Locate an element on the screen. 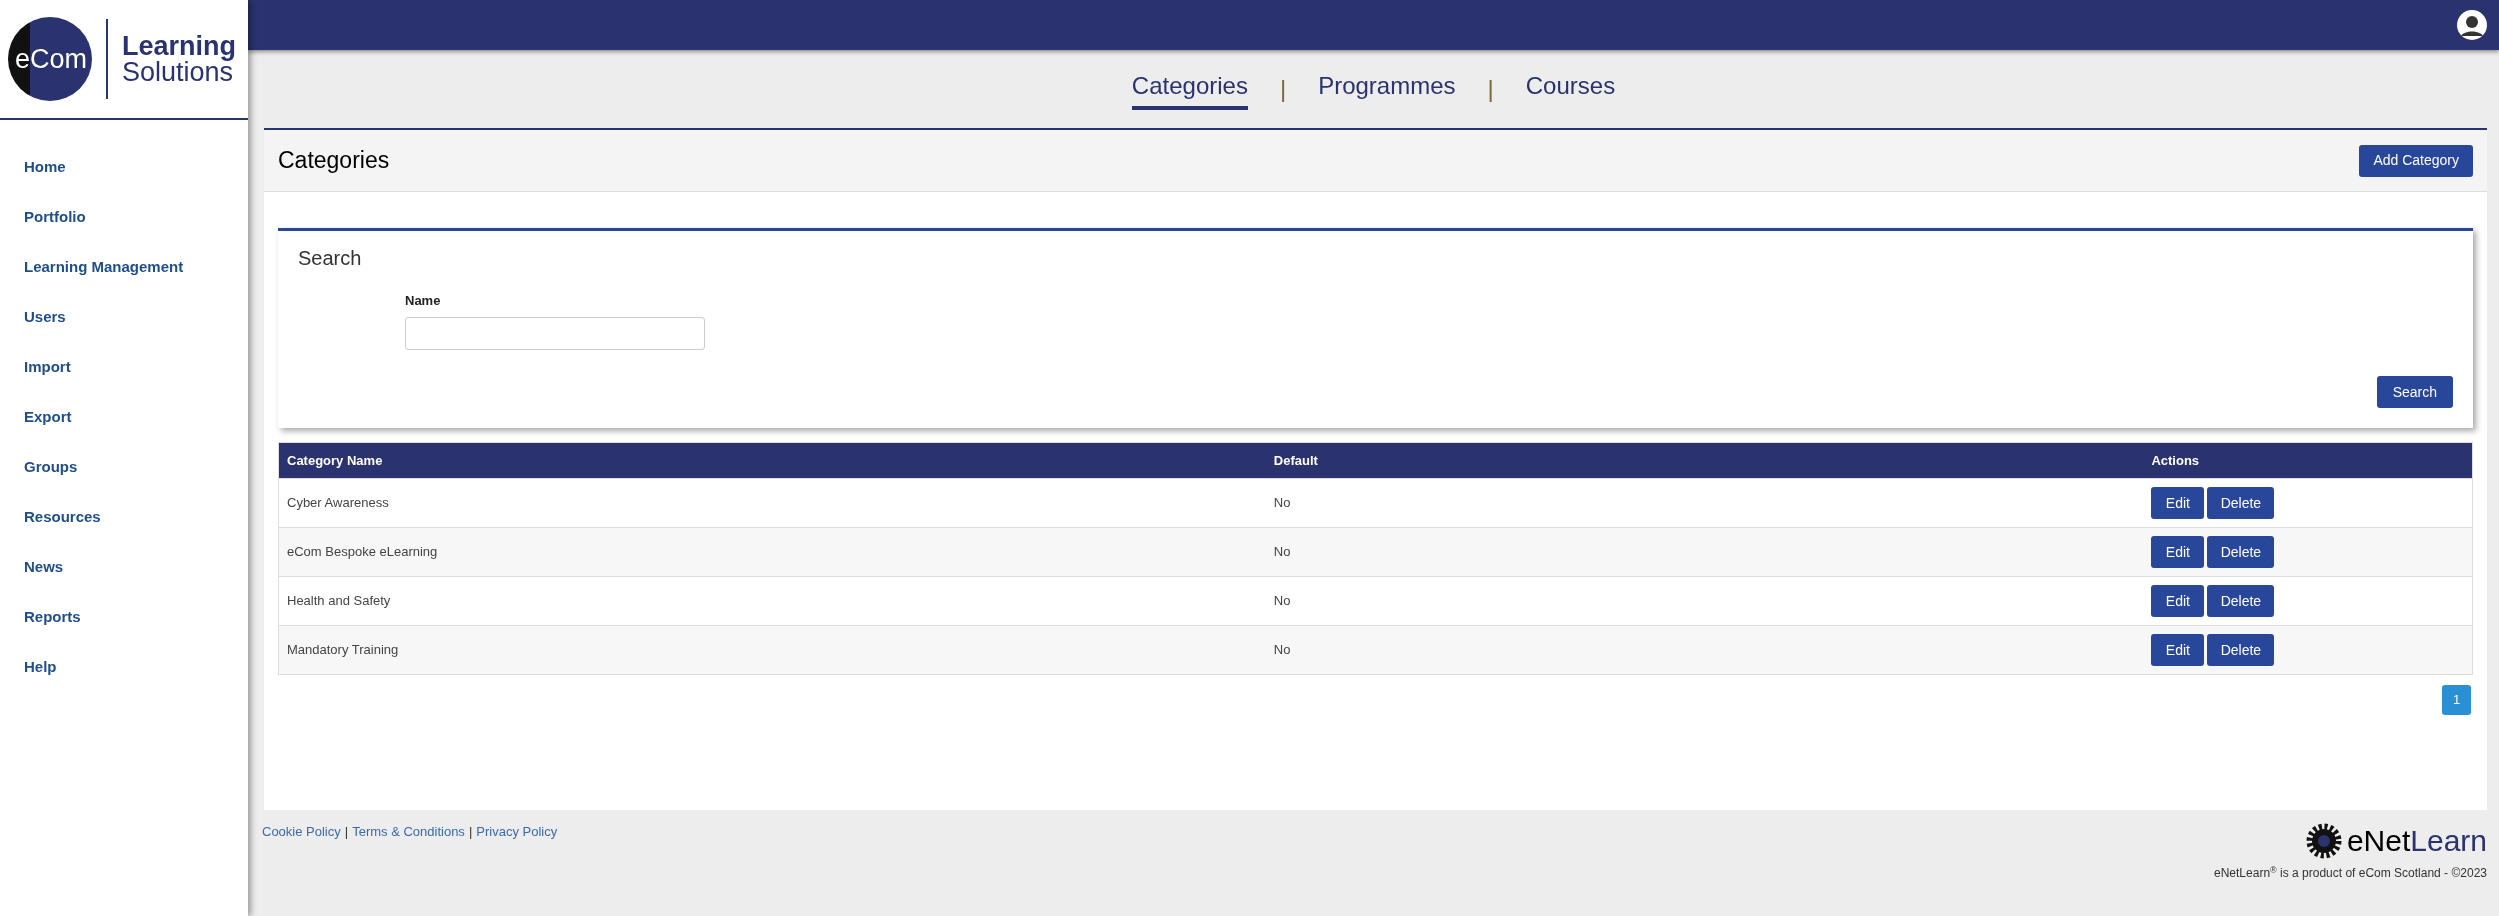  field-label: Name is located at coordinates (423, 301).